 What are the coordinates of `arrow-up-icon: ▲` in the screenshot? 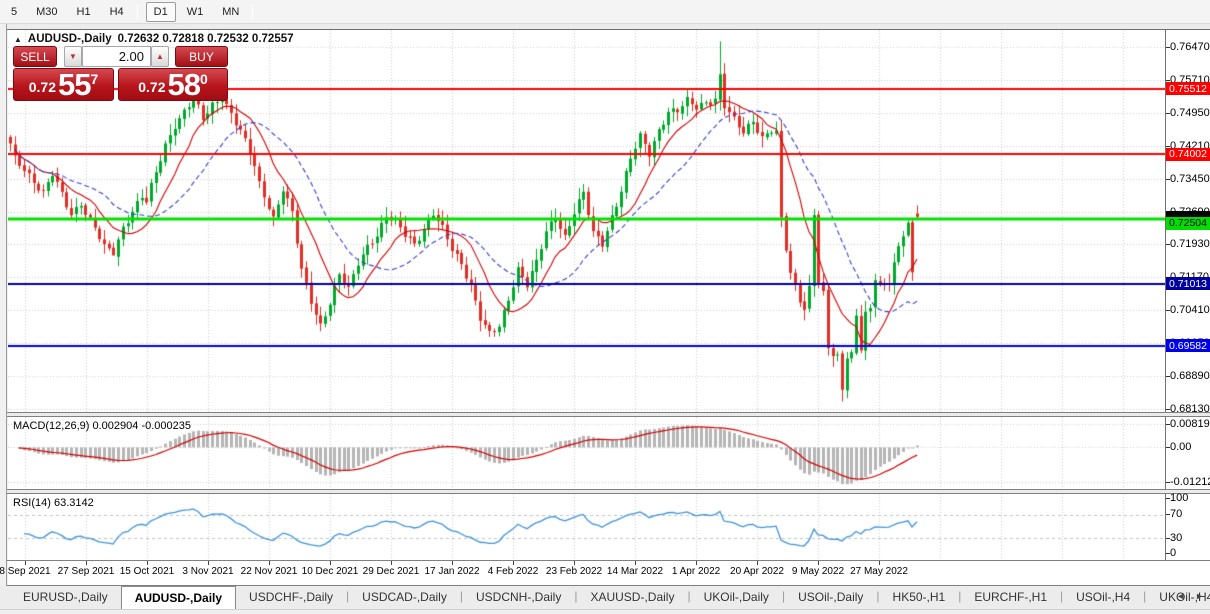 It's located at (160, 56).